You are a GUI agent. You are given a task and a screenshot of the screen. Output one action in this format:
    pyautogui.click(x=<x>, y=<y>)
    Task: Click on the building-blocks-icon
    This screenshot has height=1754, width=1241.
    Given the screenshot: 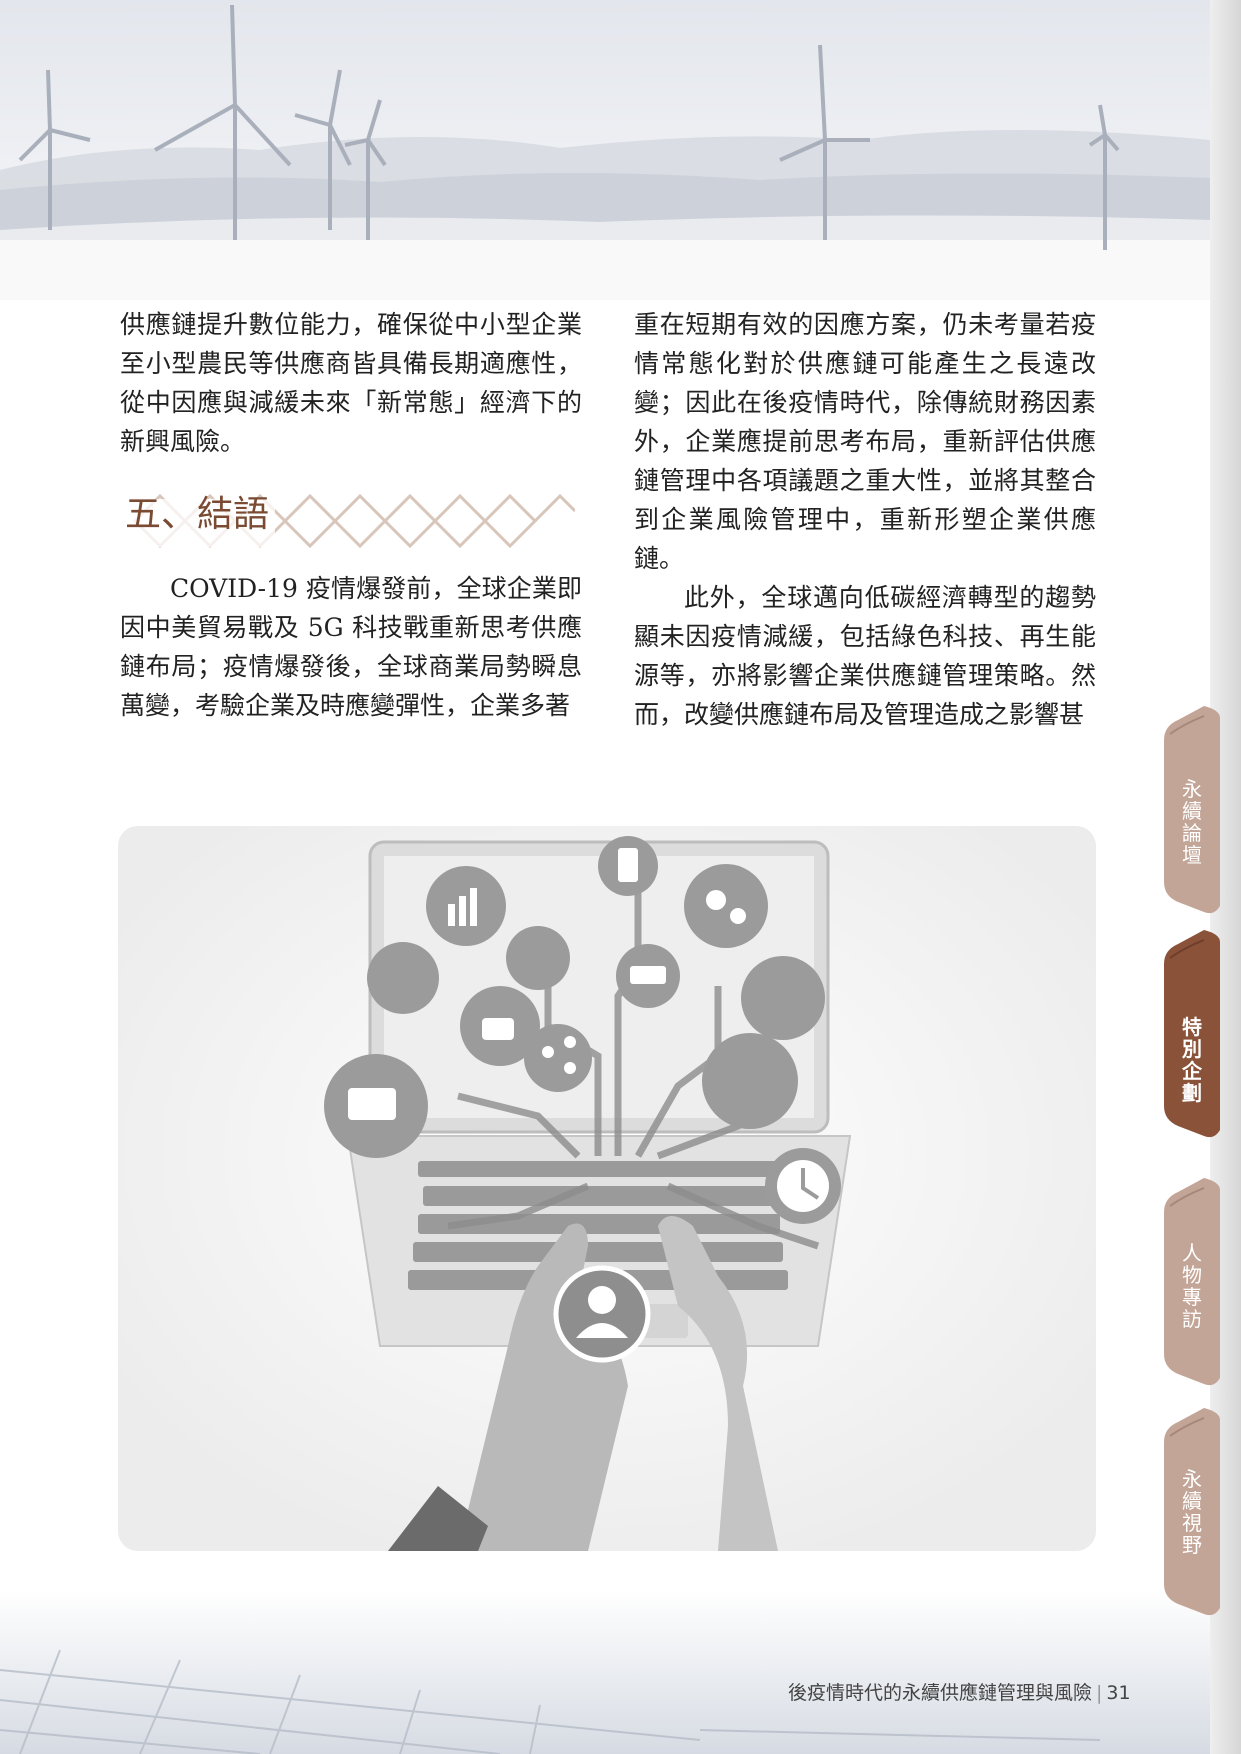 What is the action you would take?
    pyautogui.click(x=538, y=958)
    